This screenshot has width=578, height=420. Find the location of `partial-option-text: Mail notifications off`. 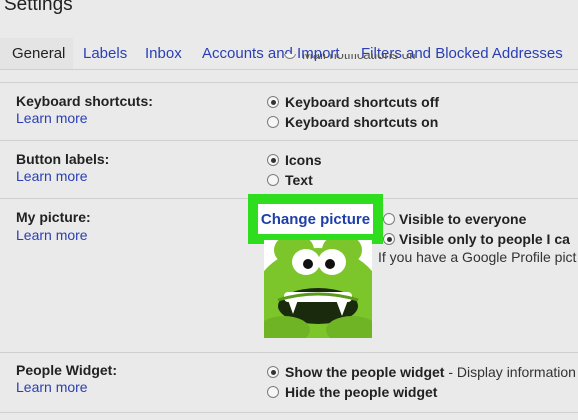

partial-option-text: Mail notifications off is located at coordinates (350, 61).